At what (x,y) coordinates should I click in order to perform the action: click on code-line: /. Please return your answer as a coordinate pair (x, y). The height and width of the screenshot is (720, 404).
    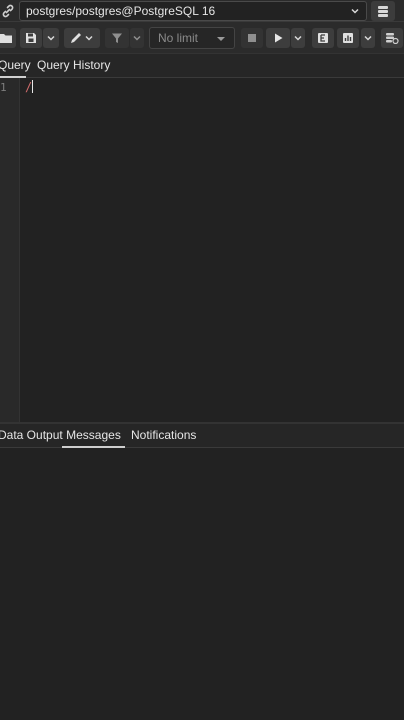
    Looking at the image, I should click on (29, 87).